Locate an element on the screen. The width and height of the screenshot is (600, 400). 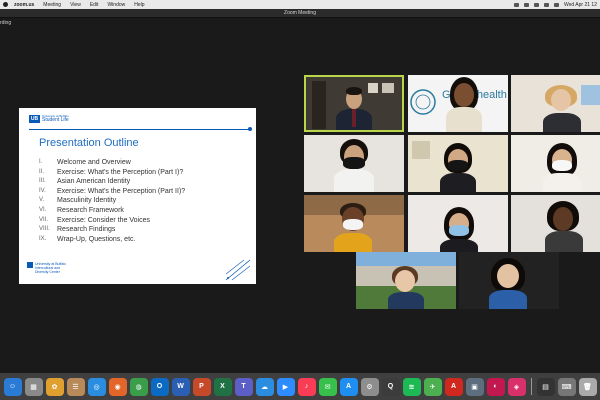
contacts-icon: ☰ is located at coordinates (75, 386).